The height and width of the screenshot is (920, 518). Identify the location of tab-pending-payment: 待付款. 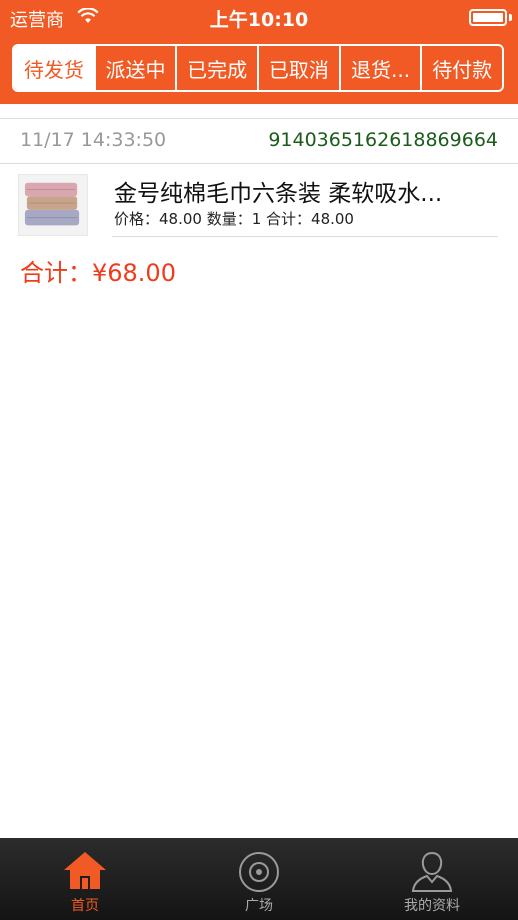
(462, 68).